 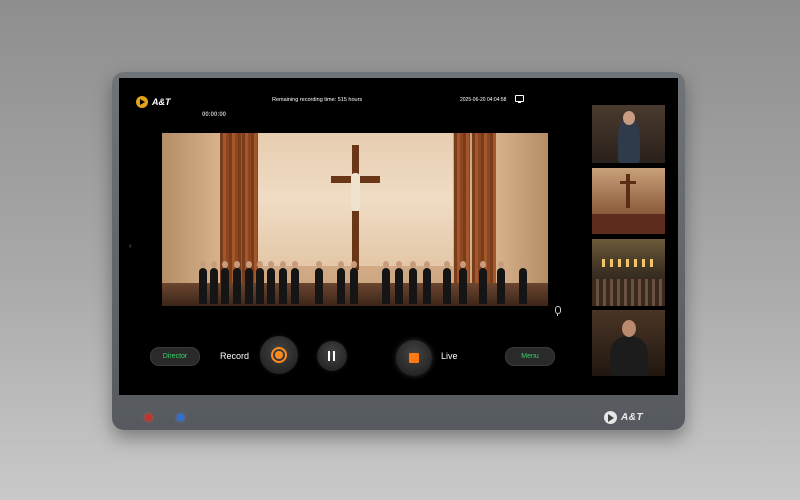 What do you see at coordinates (279, 355) in the screenshot?
I see `record-button` at bounding box center [279, 355].